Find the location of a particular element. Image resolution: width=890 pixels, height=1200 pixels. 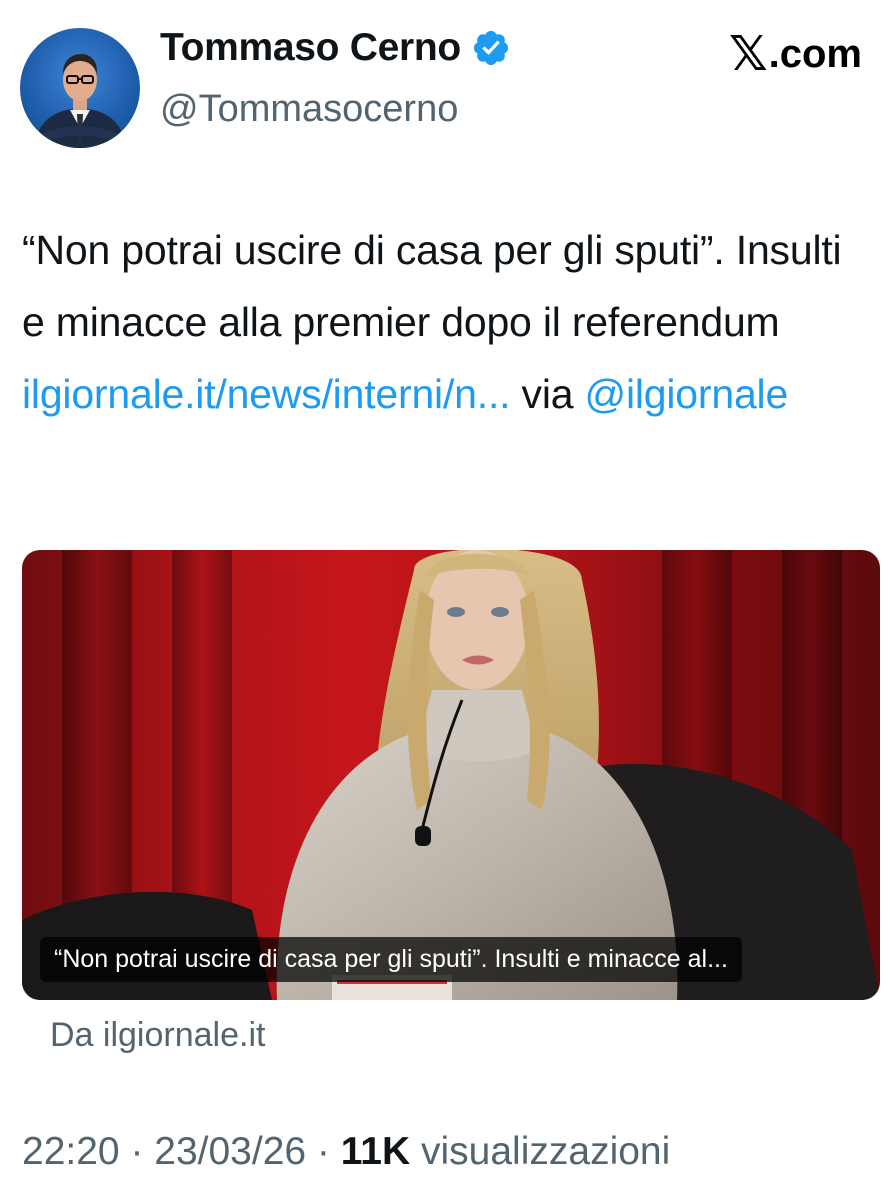

user-handle: @Tommasocerno is located at coordinates (309, 109).